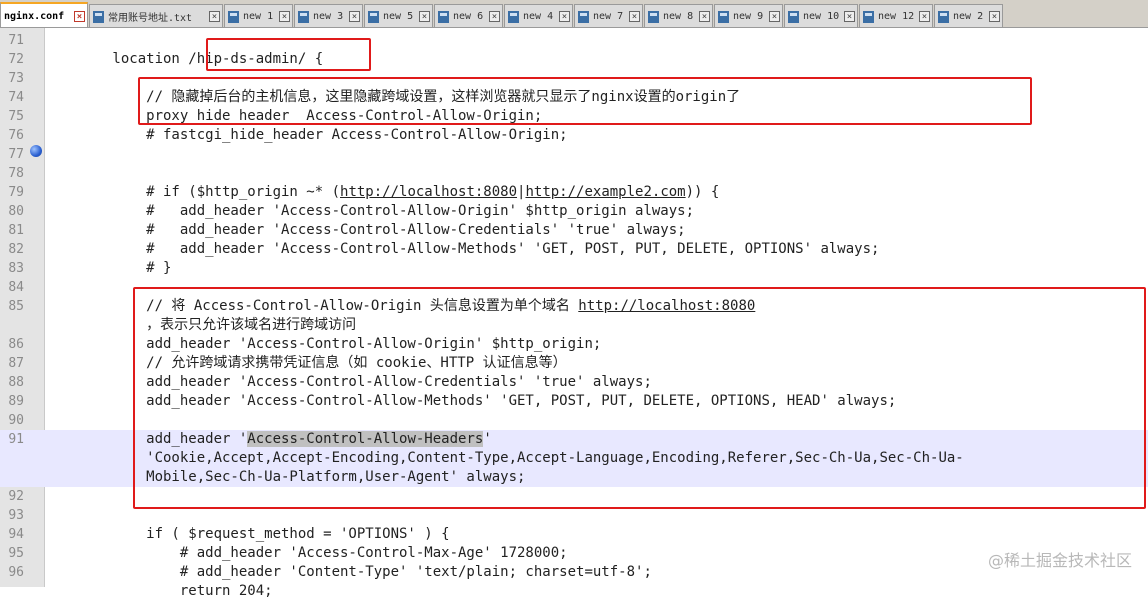 The image size is (1148, 601). I want to click on bookmark-icon, so click(36, 151).